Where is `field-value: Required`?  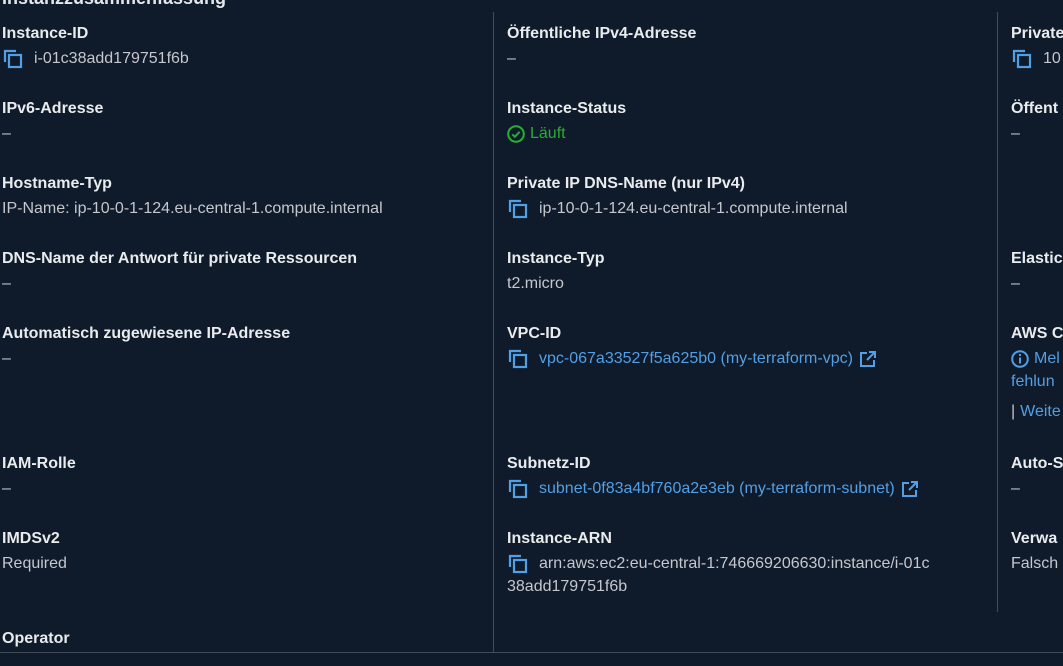
field-value: Required is located at coordinates (34, 563).